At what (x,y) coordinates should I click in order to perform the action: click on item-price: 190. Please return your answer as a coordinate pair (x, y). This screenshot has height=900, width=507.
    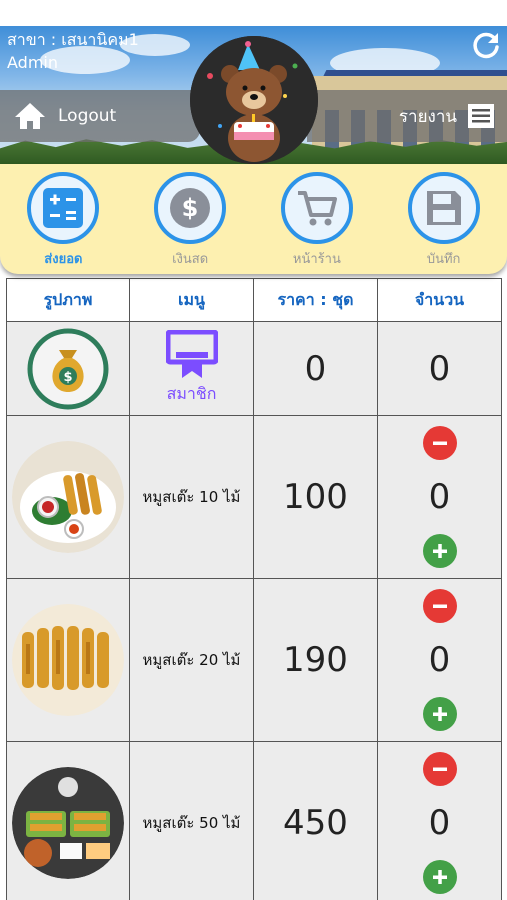
    Looking at the image, I should click on (315, 660).